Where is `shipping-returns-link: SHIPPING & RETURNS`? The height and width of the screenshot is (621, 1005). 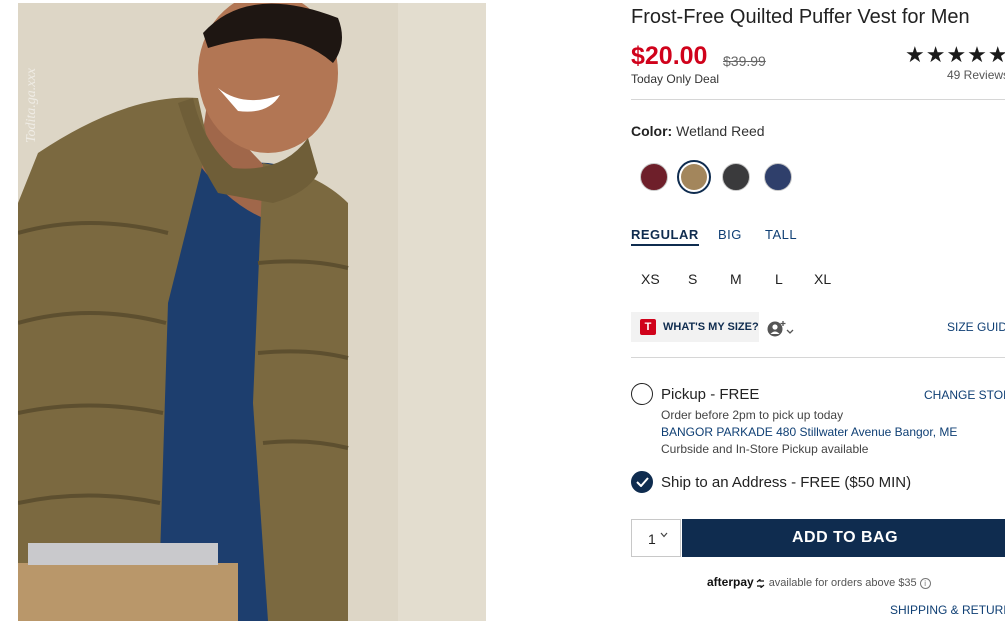
shipping-returns-link: SHIPPING & RETURNS is located at coordinates (947, 610).